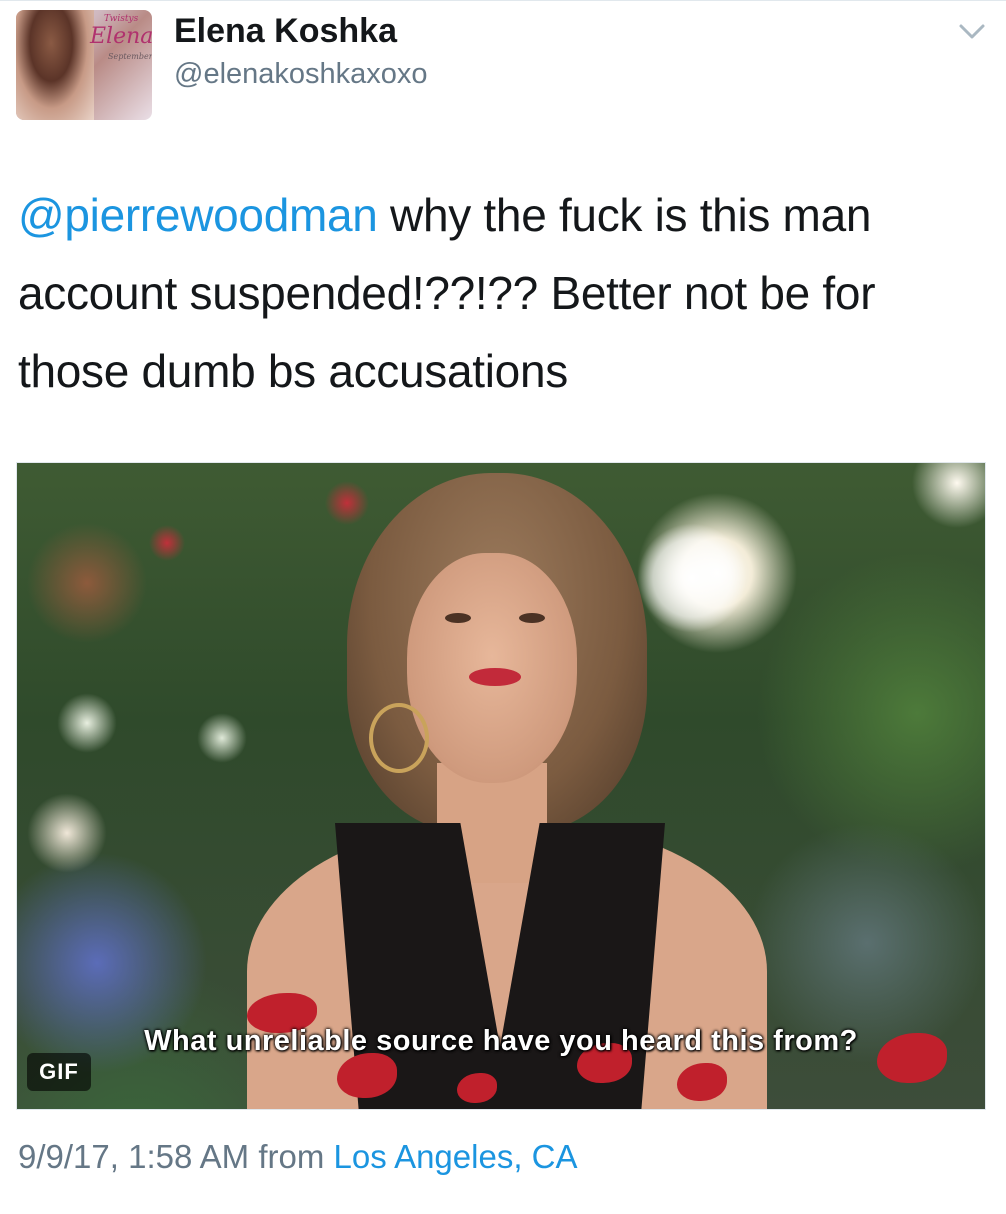  What do you see at coordinates (291, 1156) in the screenshot?
I see `from-label: from` at bounding box center [291, 1156].